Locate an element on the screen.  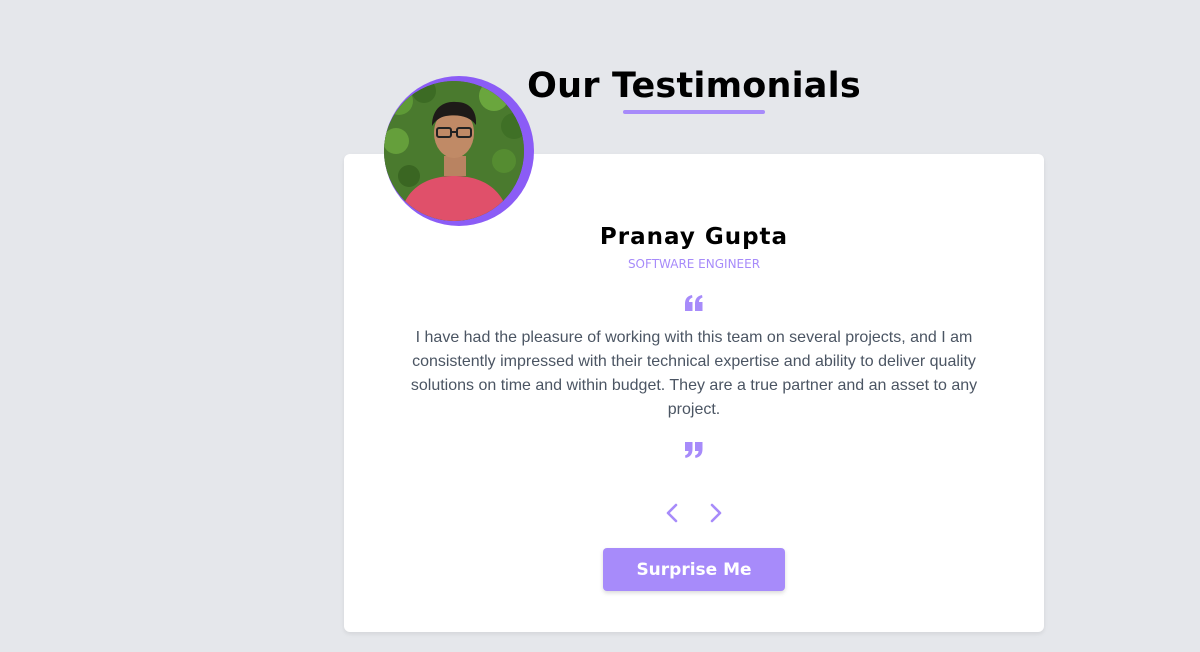
title-underline is located at coordinates (694, 112).